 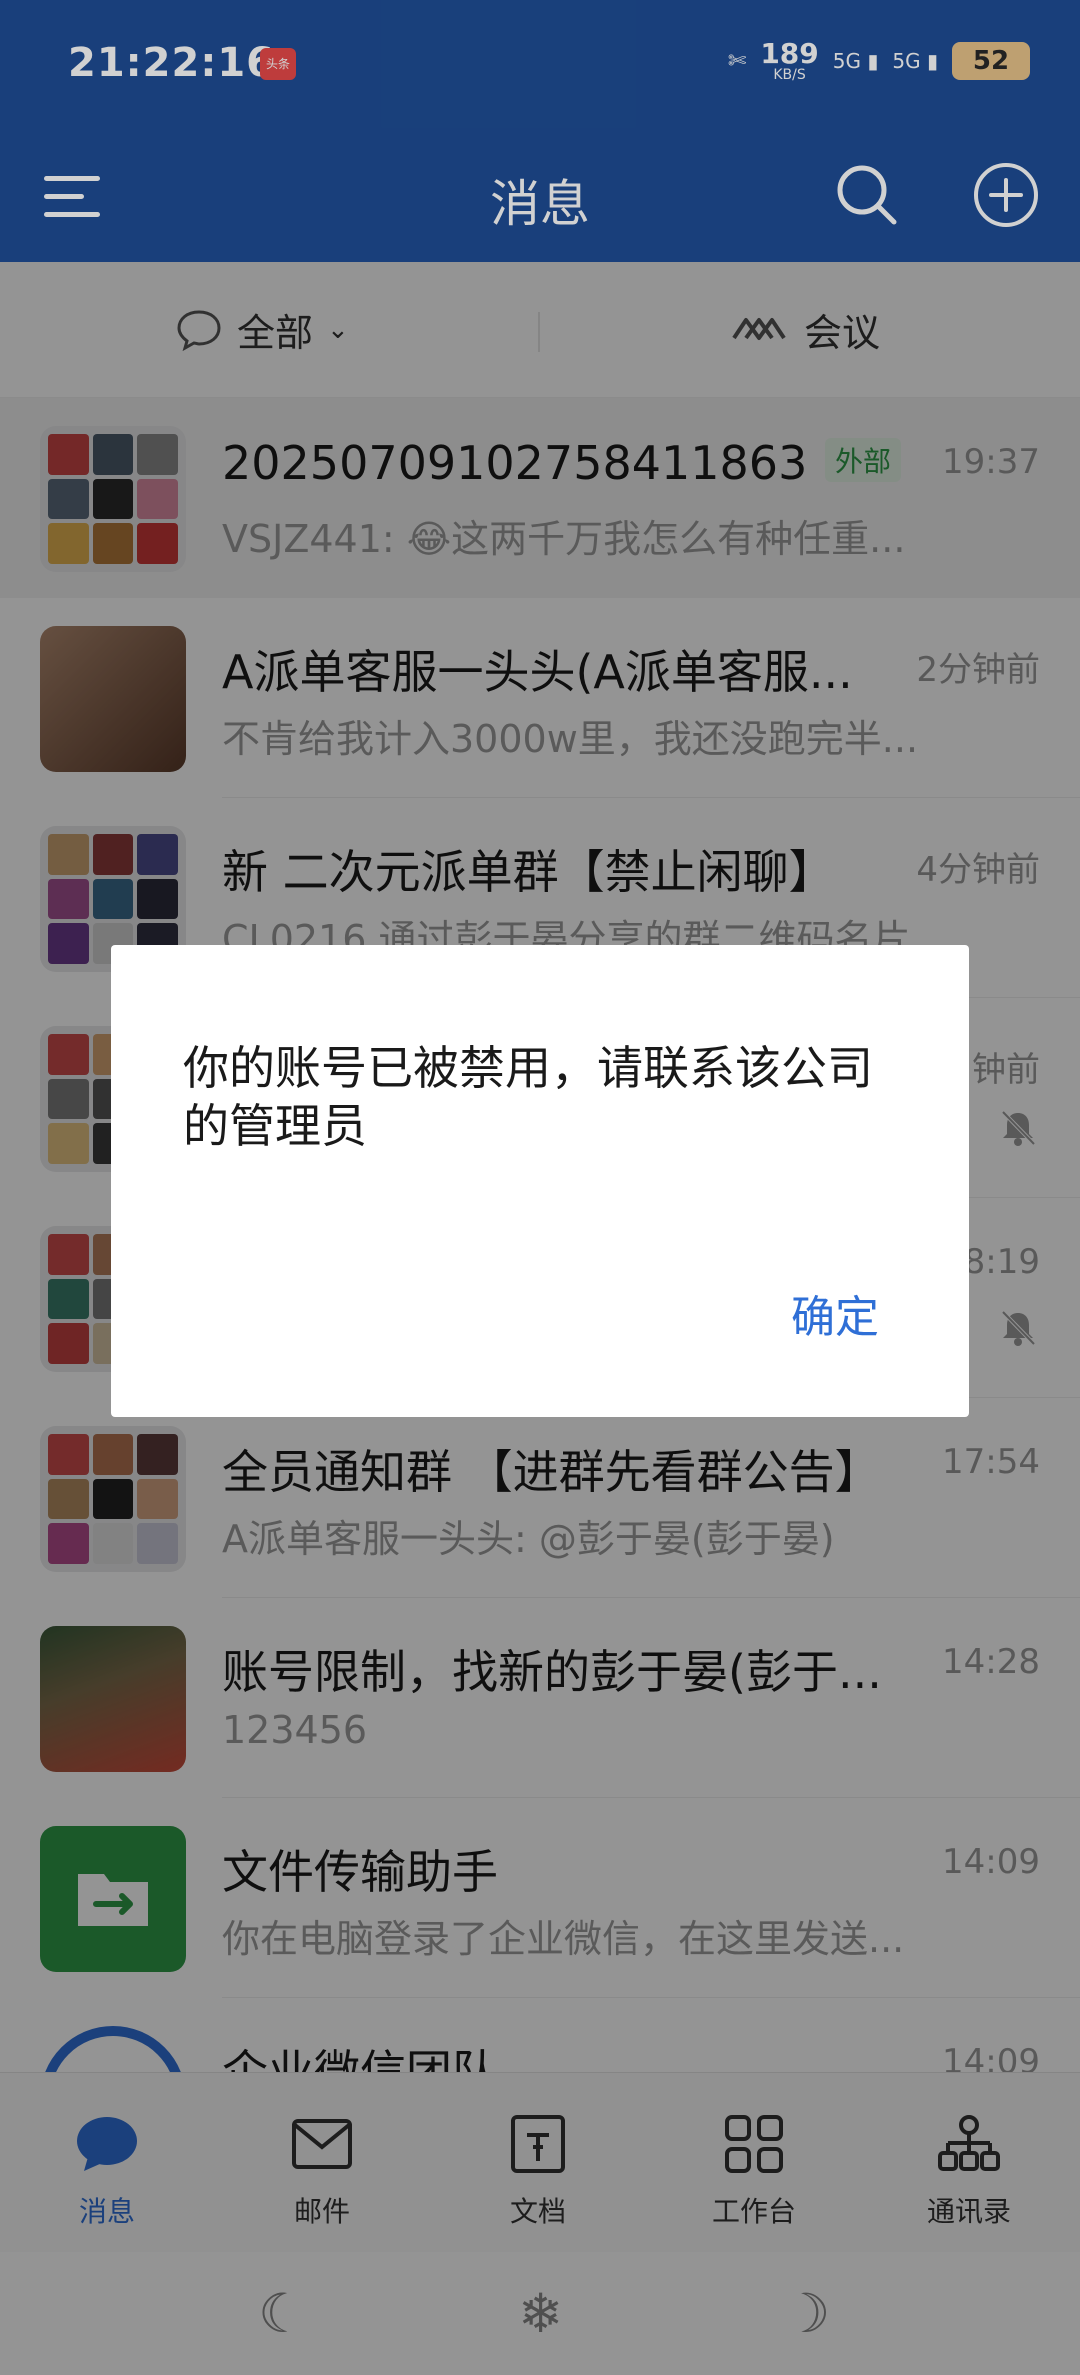 What do you see at coordinates (540, 131) in the screenshot?
I see `status-dim-overlay` at bounding box center [540, 131].